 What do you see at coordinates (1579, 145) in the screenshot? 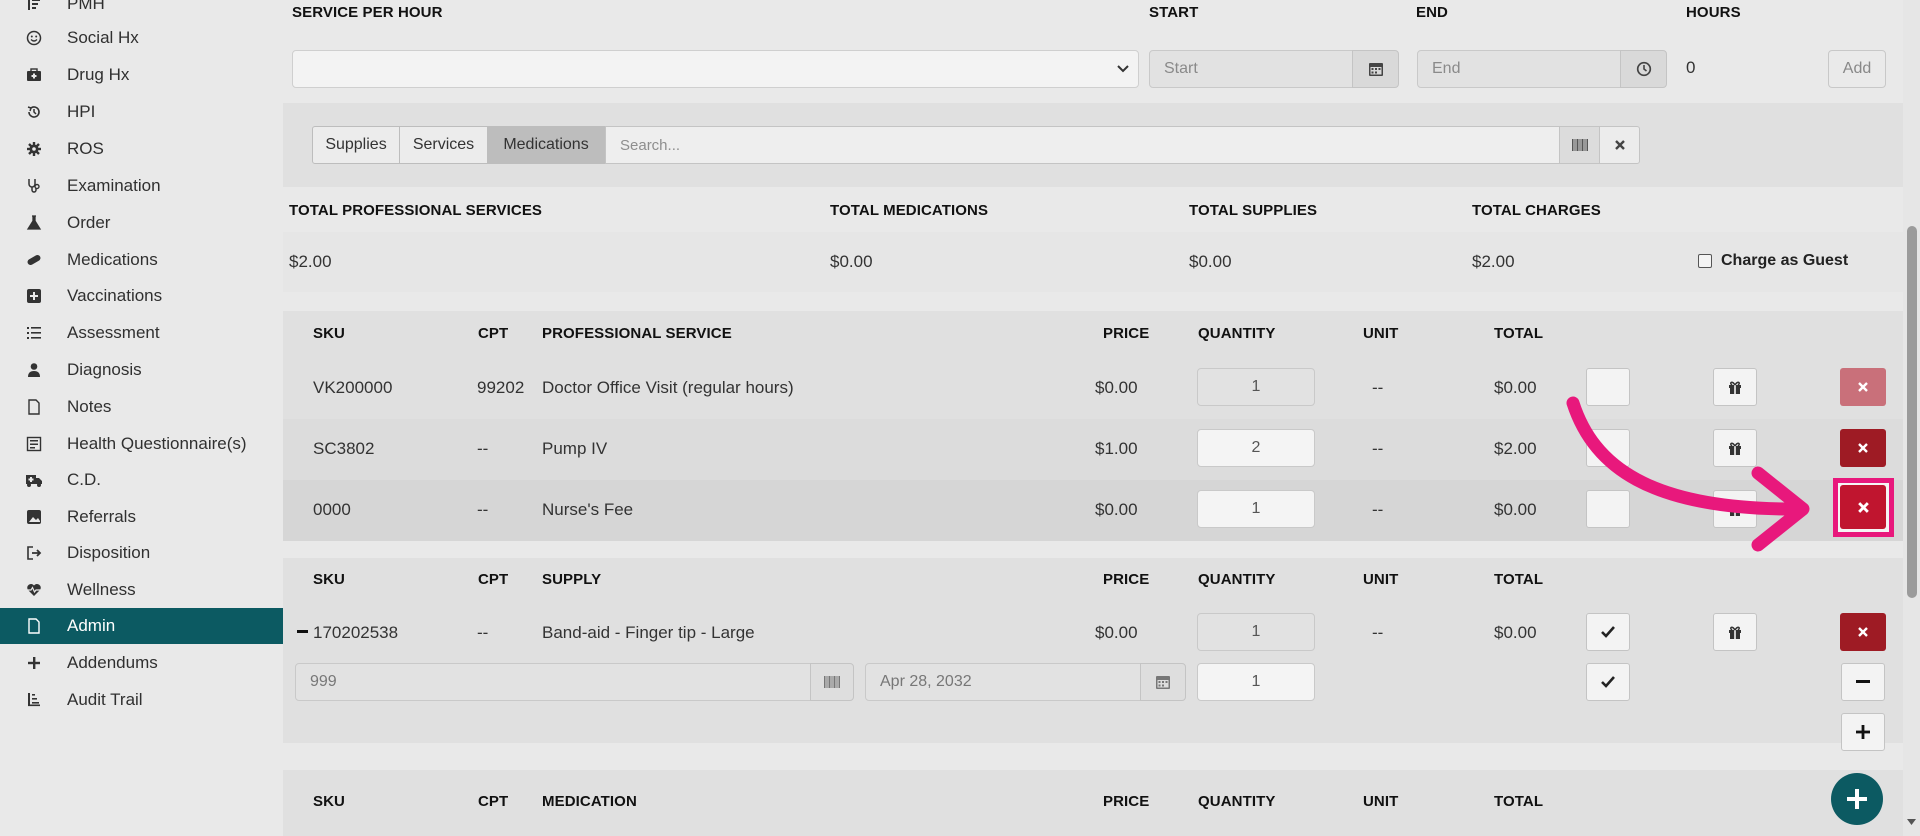
I see `barcode-scan-button` at bounding box center [1579, 145].